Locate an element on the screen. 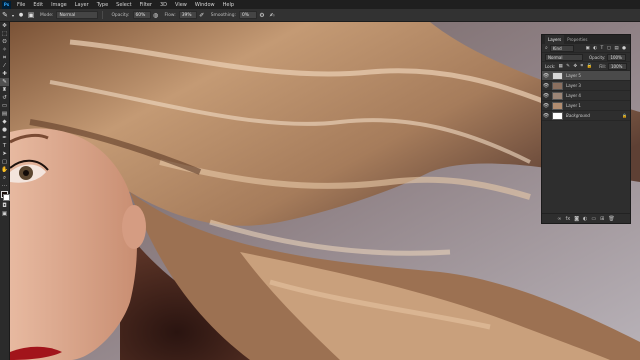  layer-row-layer-3: 👁 Layer 3 is located at coordinates (586, 86).